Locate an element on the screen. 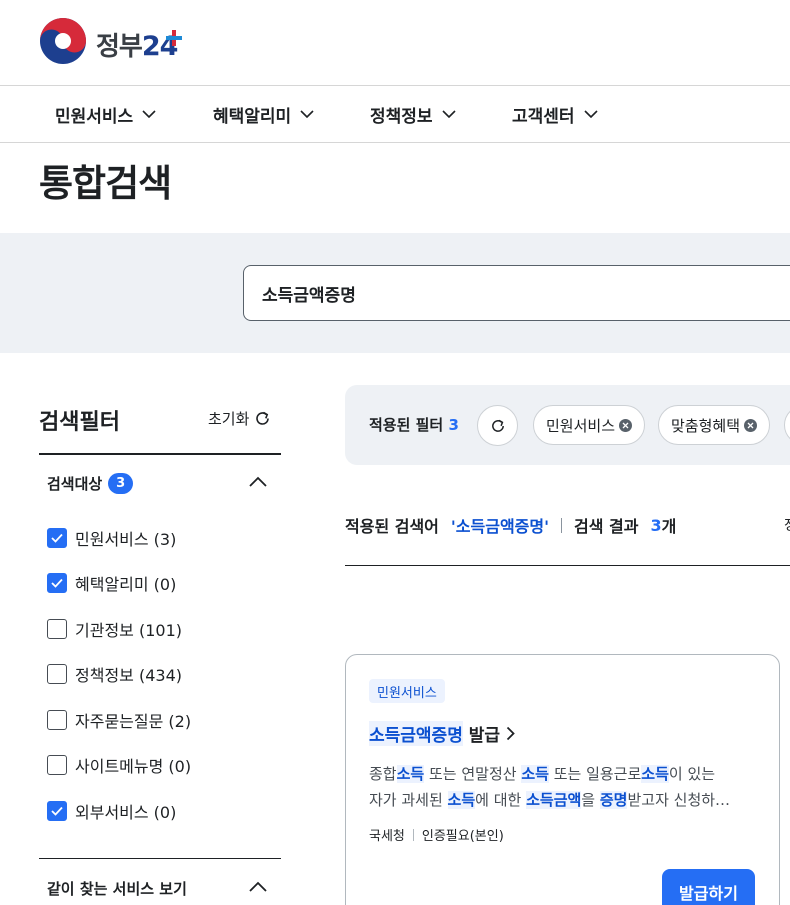  filter-refresh-button is located at coordinates (497, 425).